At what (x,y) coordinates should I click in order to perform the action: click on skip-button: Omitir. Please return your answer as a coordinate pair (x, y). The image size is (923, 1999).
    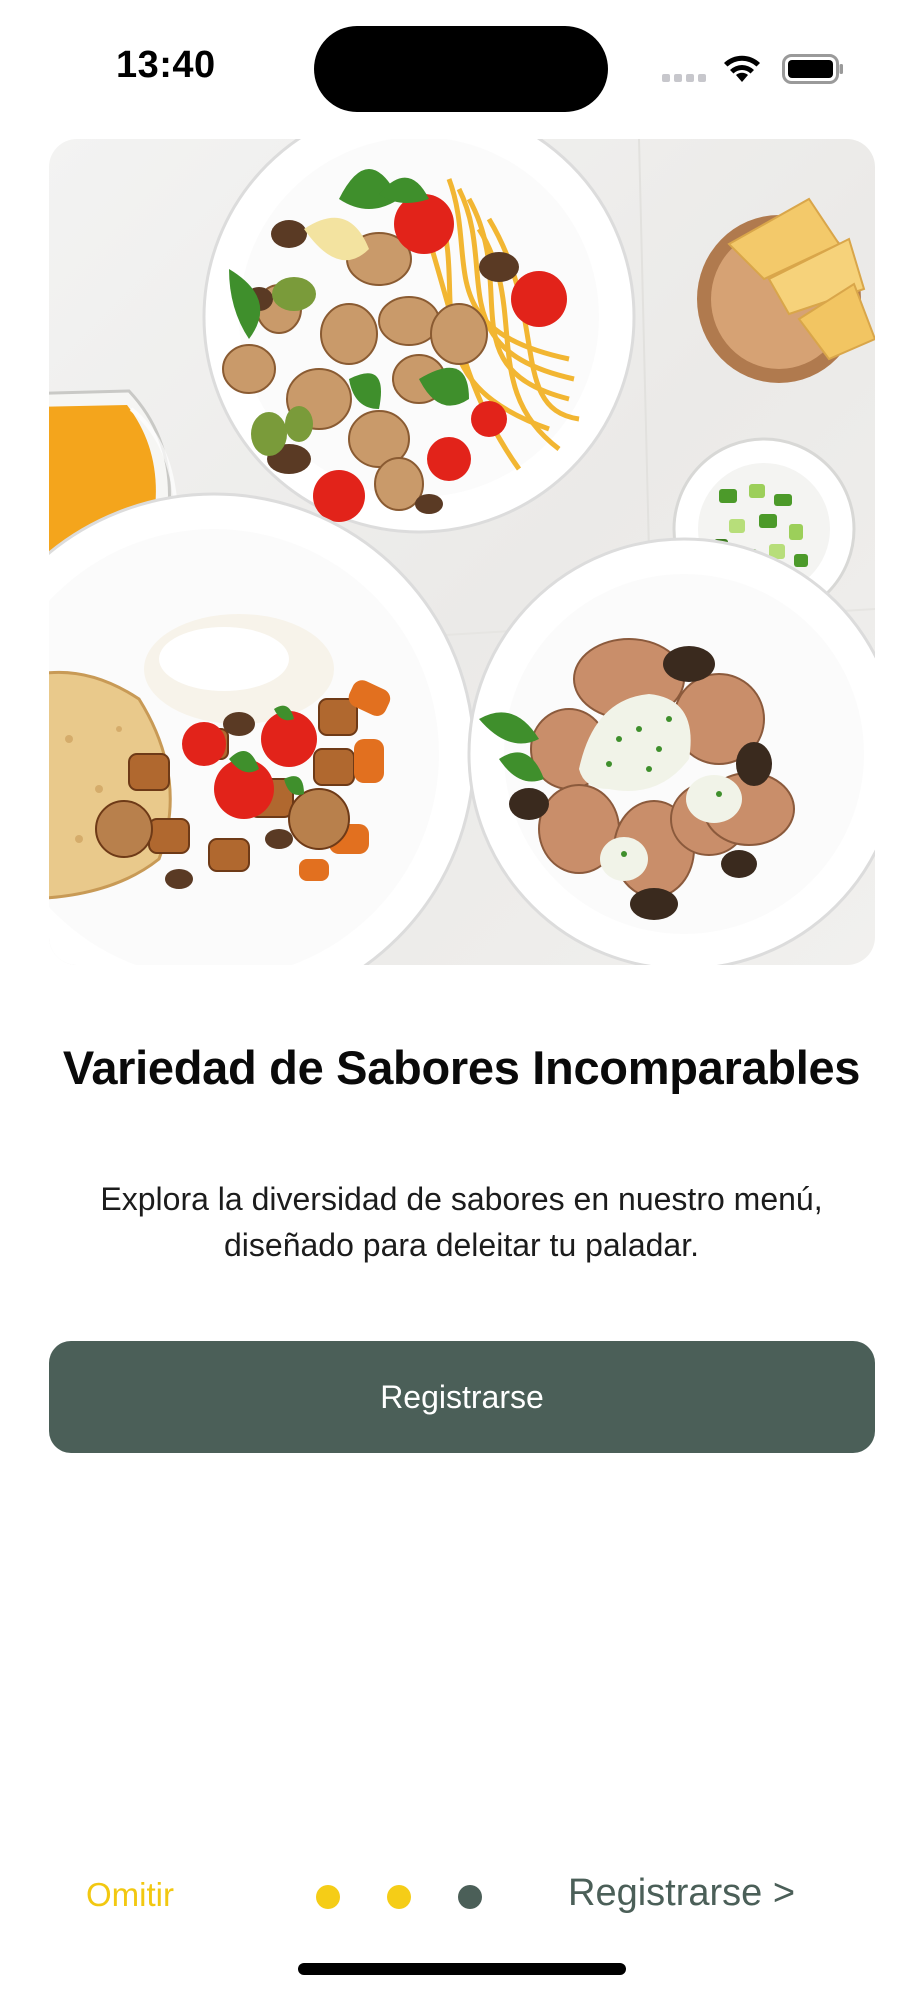
    Looking at the image, I should click on (130, 1895).